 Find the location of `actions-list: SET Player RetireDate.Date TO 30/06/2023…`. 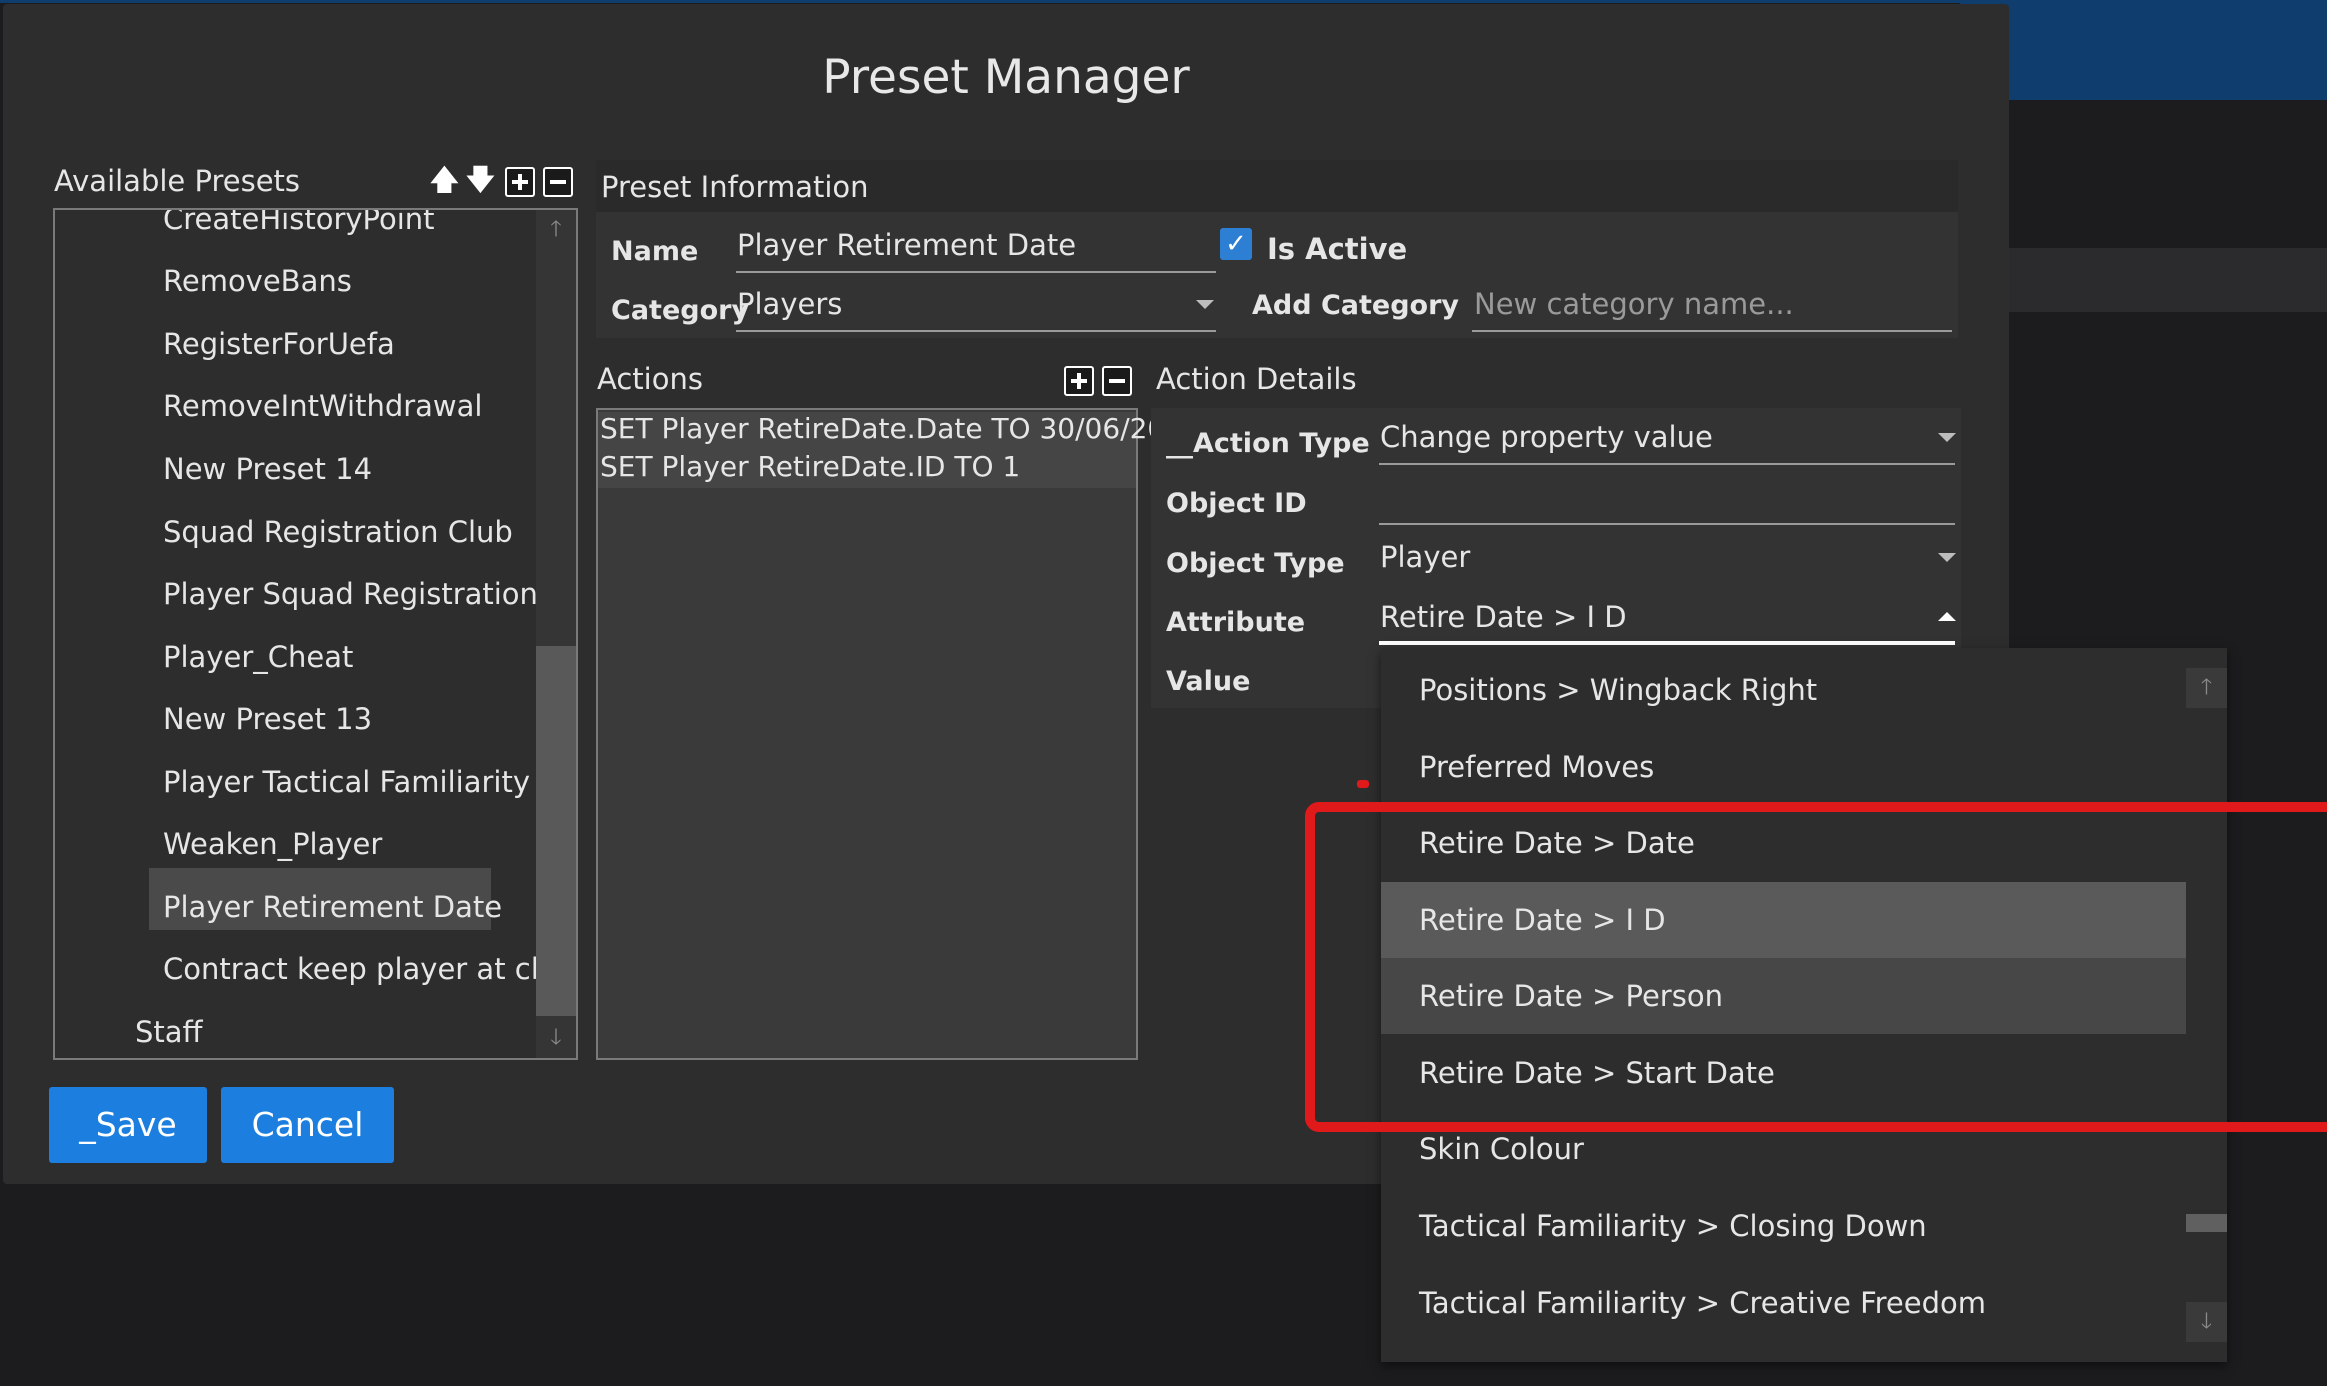

actions-list: SET Player RetireDate.Date TO 30/06/2023… is located at coordinates (898, 734).